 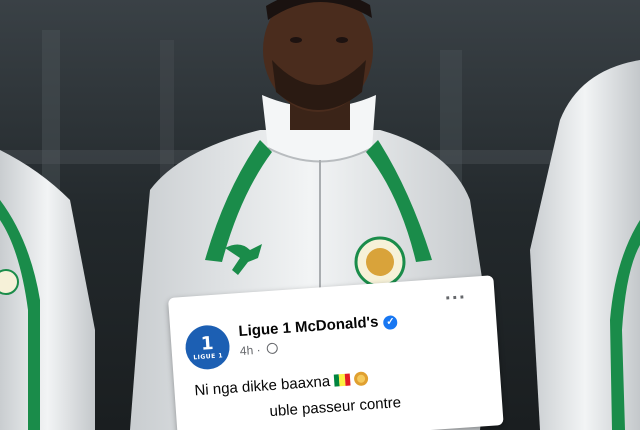 I want to click on post-text-line-2: Meilleur double passeur contre, so click(x=299, y=409).